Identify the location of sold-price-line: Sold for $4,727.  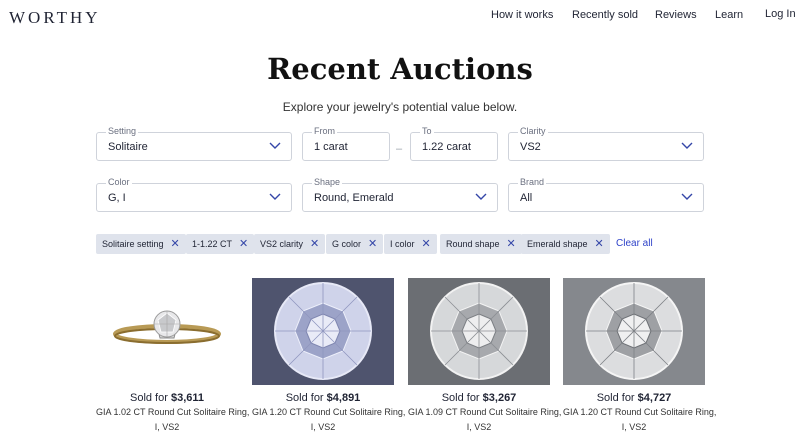
(634, 398).